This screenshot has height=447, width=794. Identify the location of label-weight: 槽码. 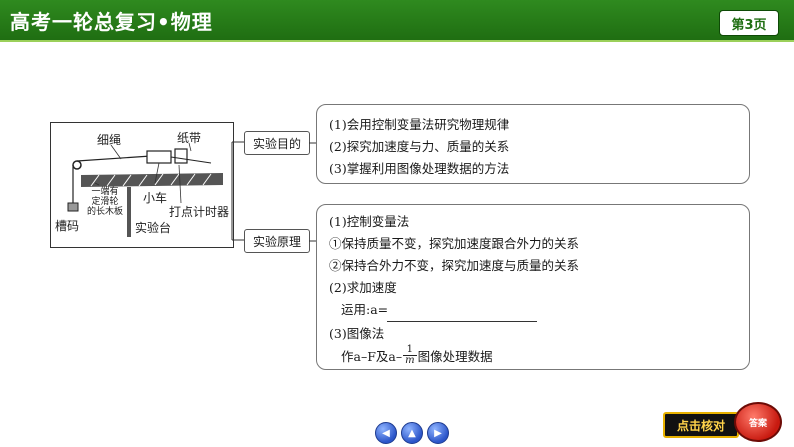
(67, 226).